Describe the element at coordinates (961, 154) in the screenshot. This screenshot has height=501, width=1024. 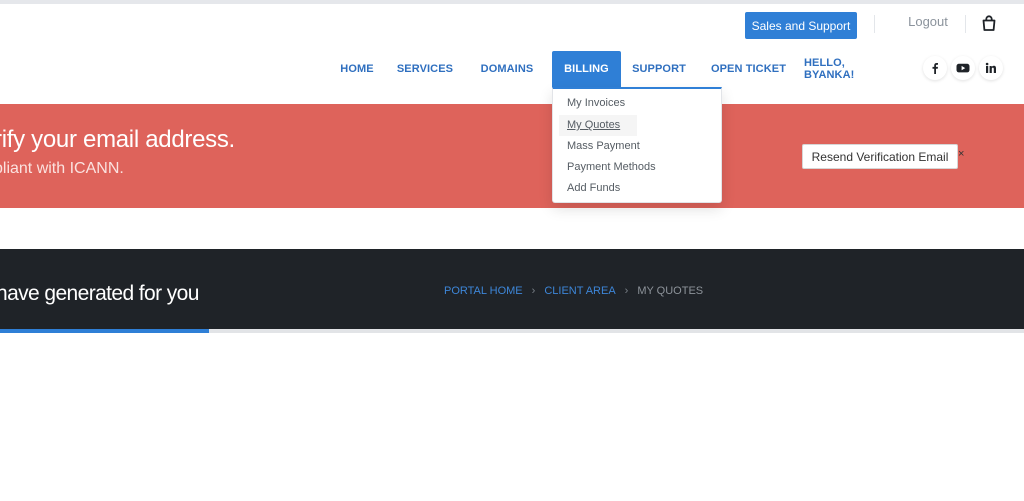
I see `close-alert-icon: ×` at that location.